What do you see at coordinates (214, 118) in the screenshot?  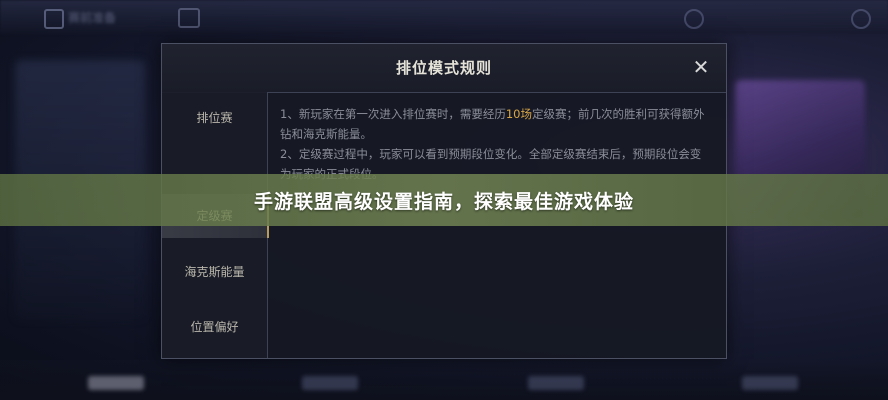 I see `nav-item-ranked: 排位赛` at bounding box center [214, 118].